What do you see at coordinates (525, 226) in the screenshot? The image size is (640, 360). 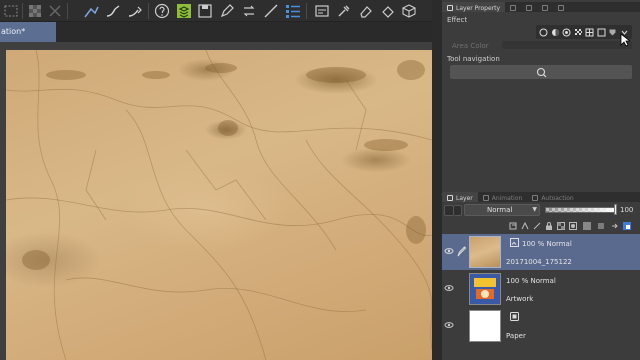 I see `reference-layer-icon` at bounding box center [525, 226].